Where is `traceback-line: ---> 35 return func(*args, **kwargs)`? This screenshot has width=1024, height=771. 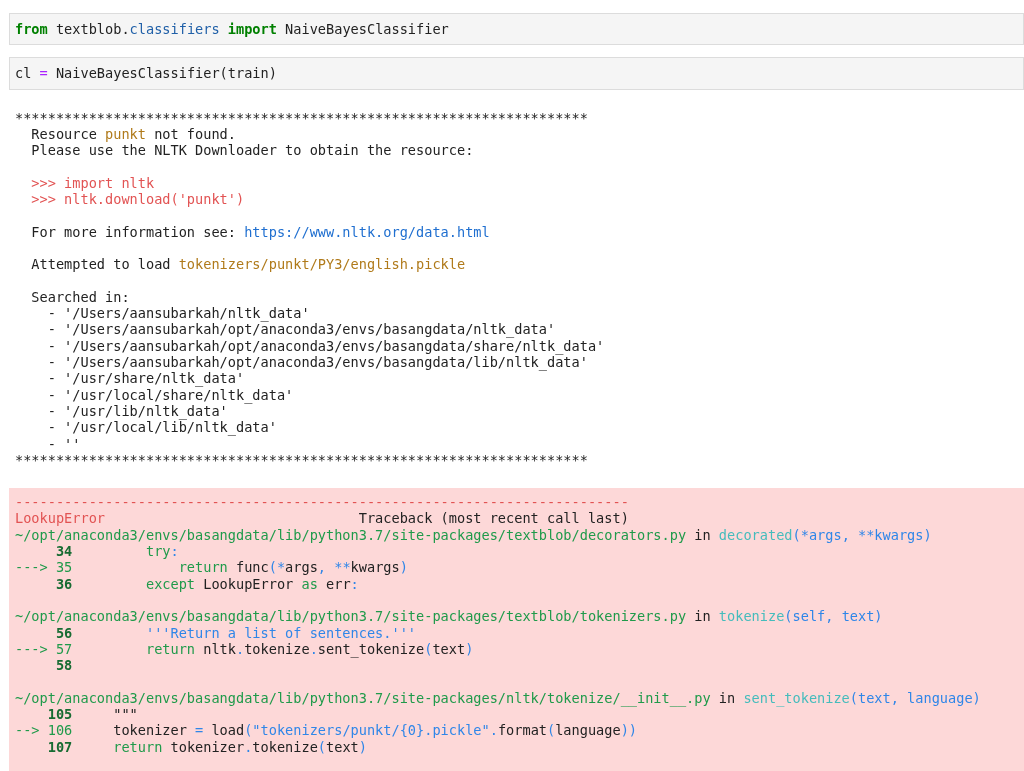
traceback-line: ---> 35 return func(*args, **kwargs) is located at coordinates (211, 567).